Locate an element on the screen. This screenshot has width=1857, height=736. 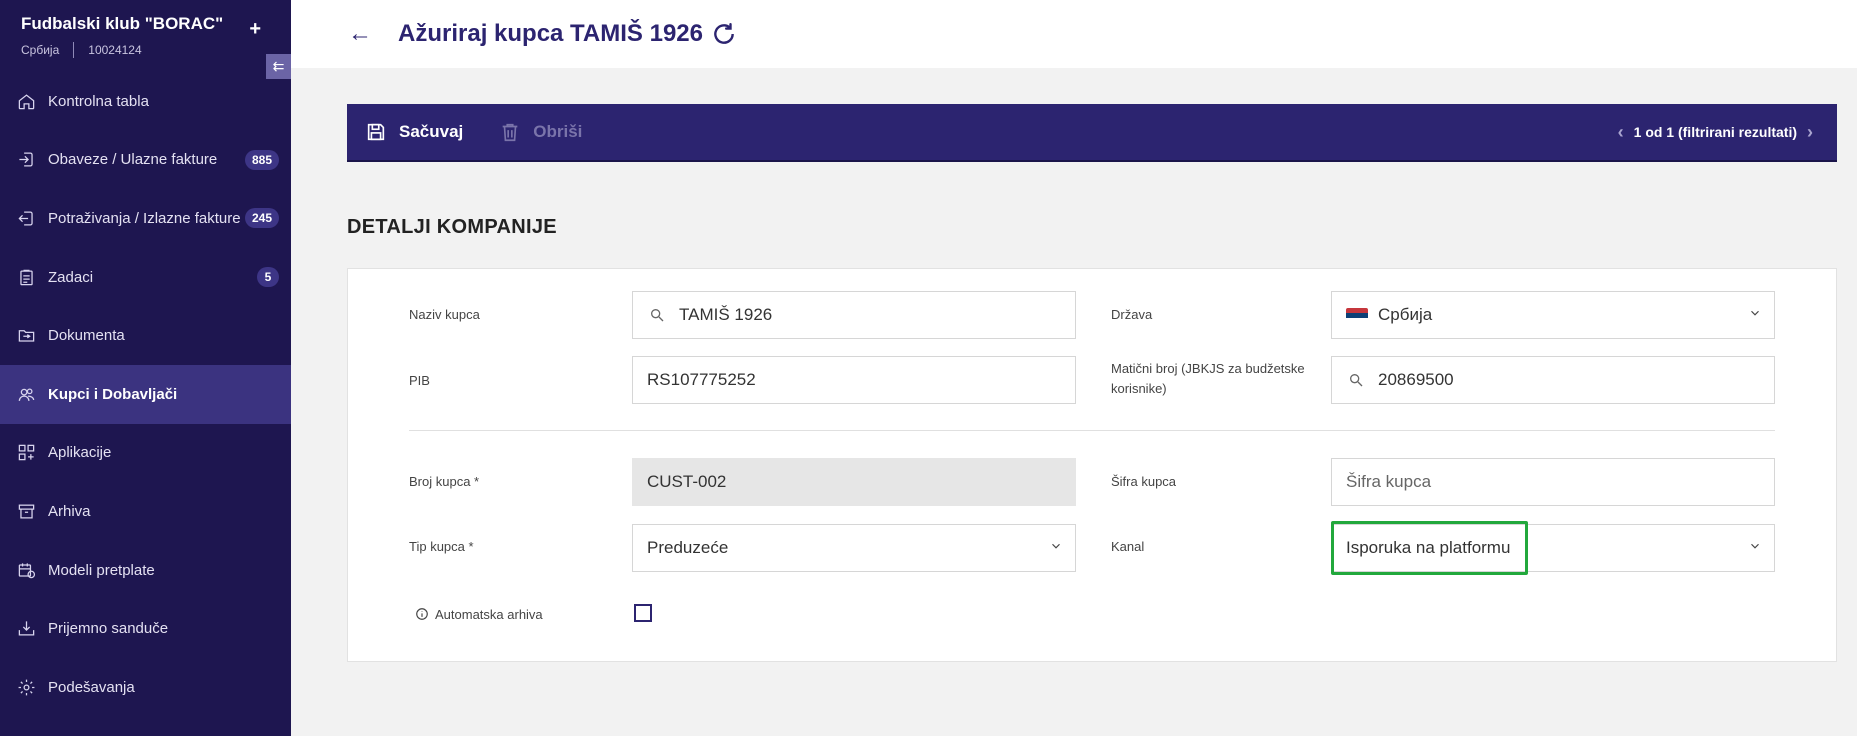
login-icon is located at coordinates (26, 160).